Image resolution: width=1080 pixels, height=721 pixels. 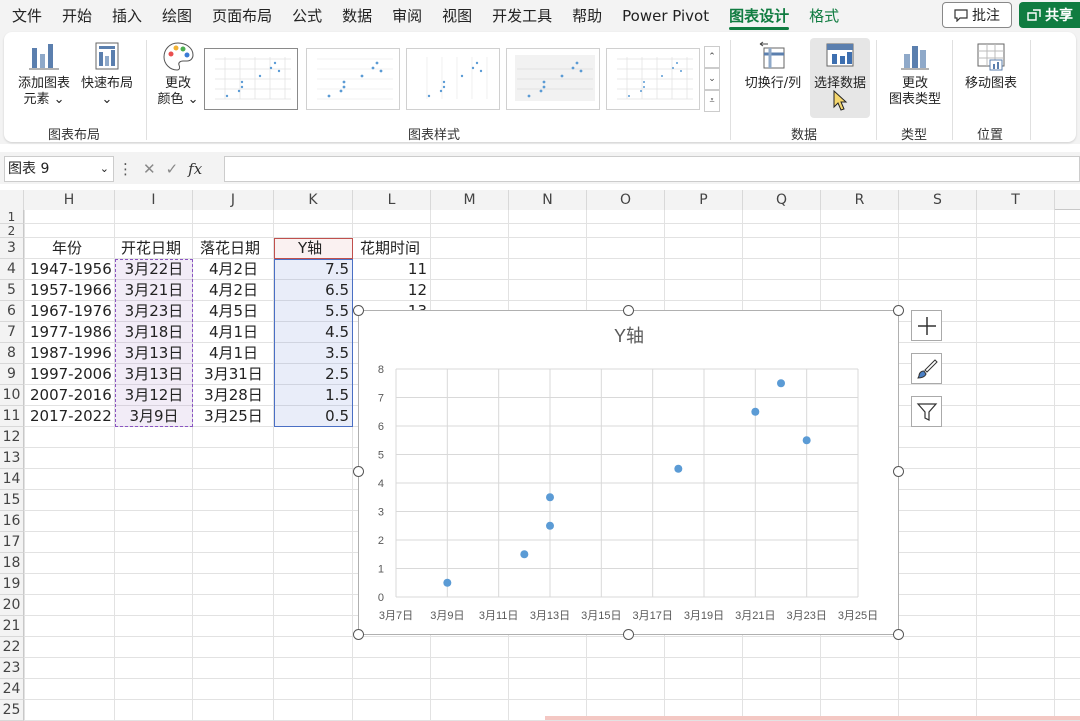 I want to click on table-cell: 5.5, so click(x=311, y=311).